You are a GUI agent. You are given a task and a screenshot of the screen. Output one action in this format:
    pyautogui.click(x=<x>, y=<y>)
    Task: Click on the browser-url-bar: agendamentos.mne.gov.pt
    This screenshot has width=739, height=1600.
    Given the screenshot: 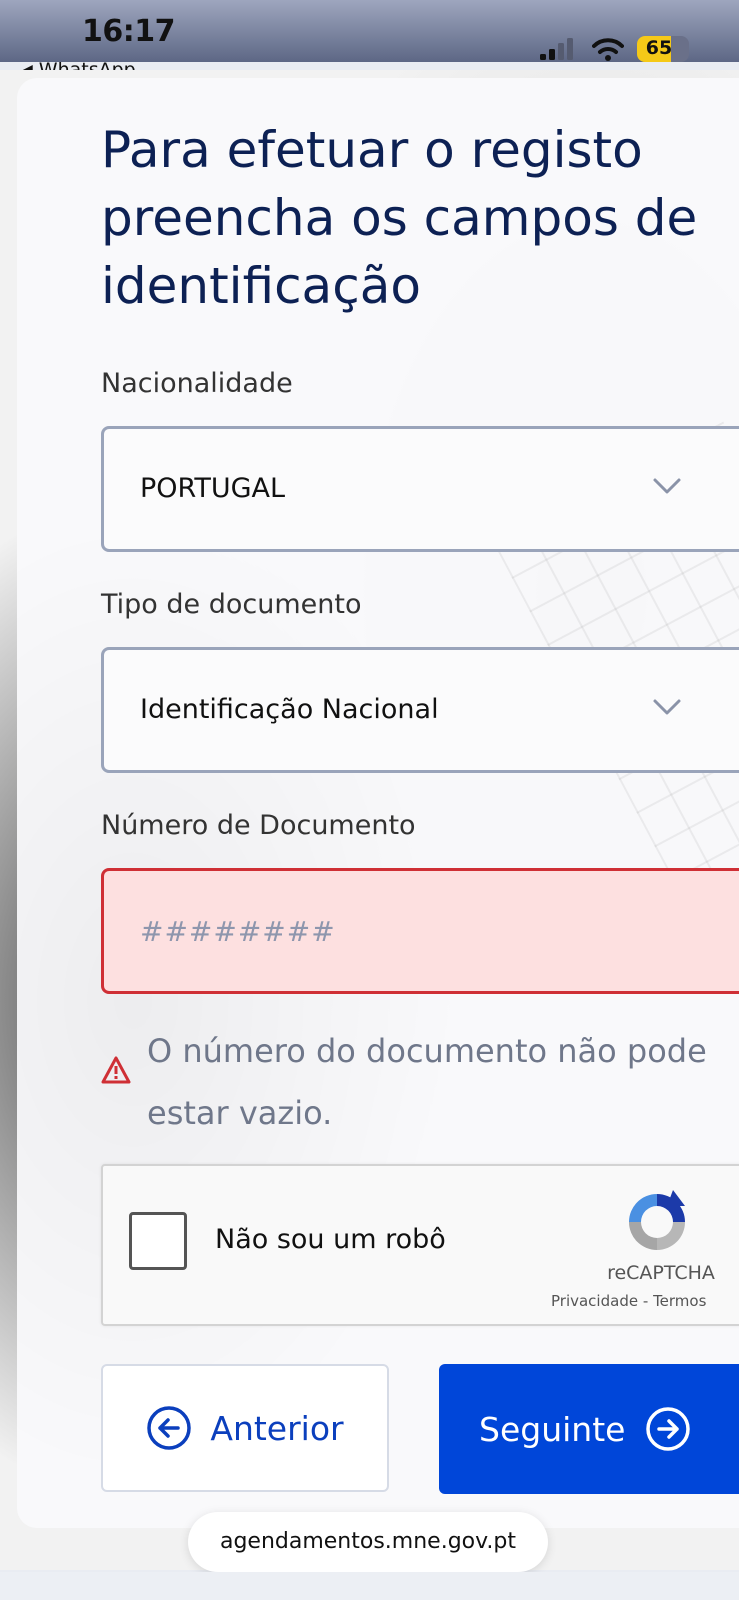 What is the action you would take?
    pyautogui.click(x=368, y=1542)
    